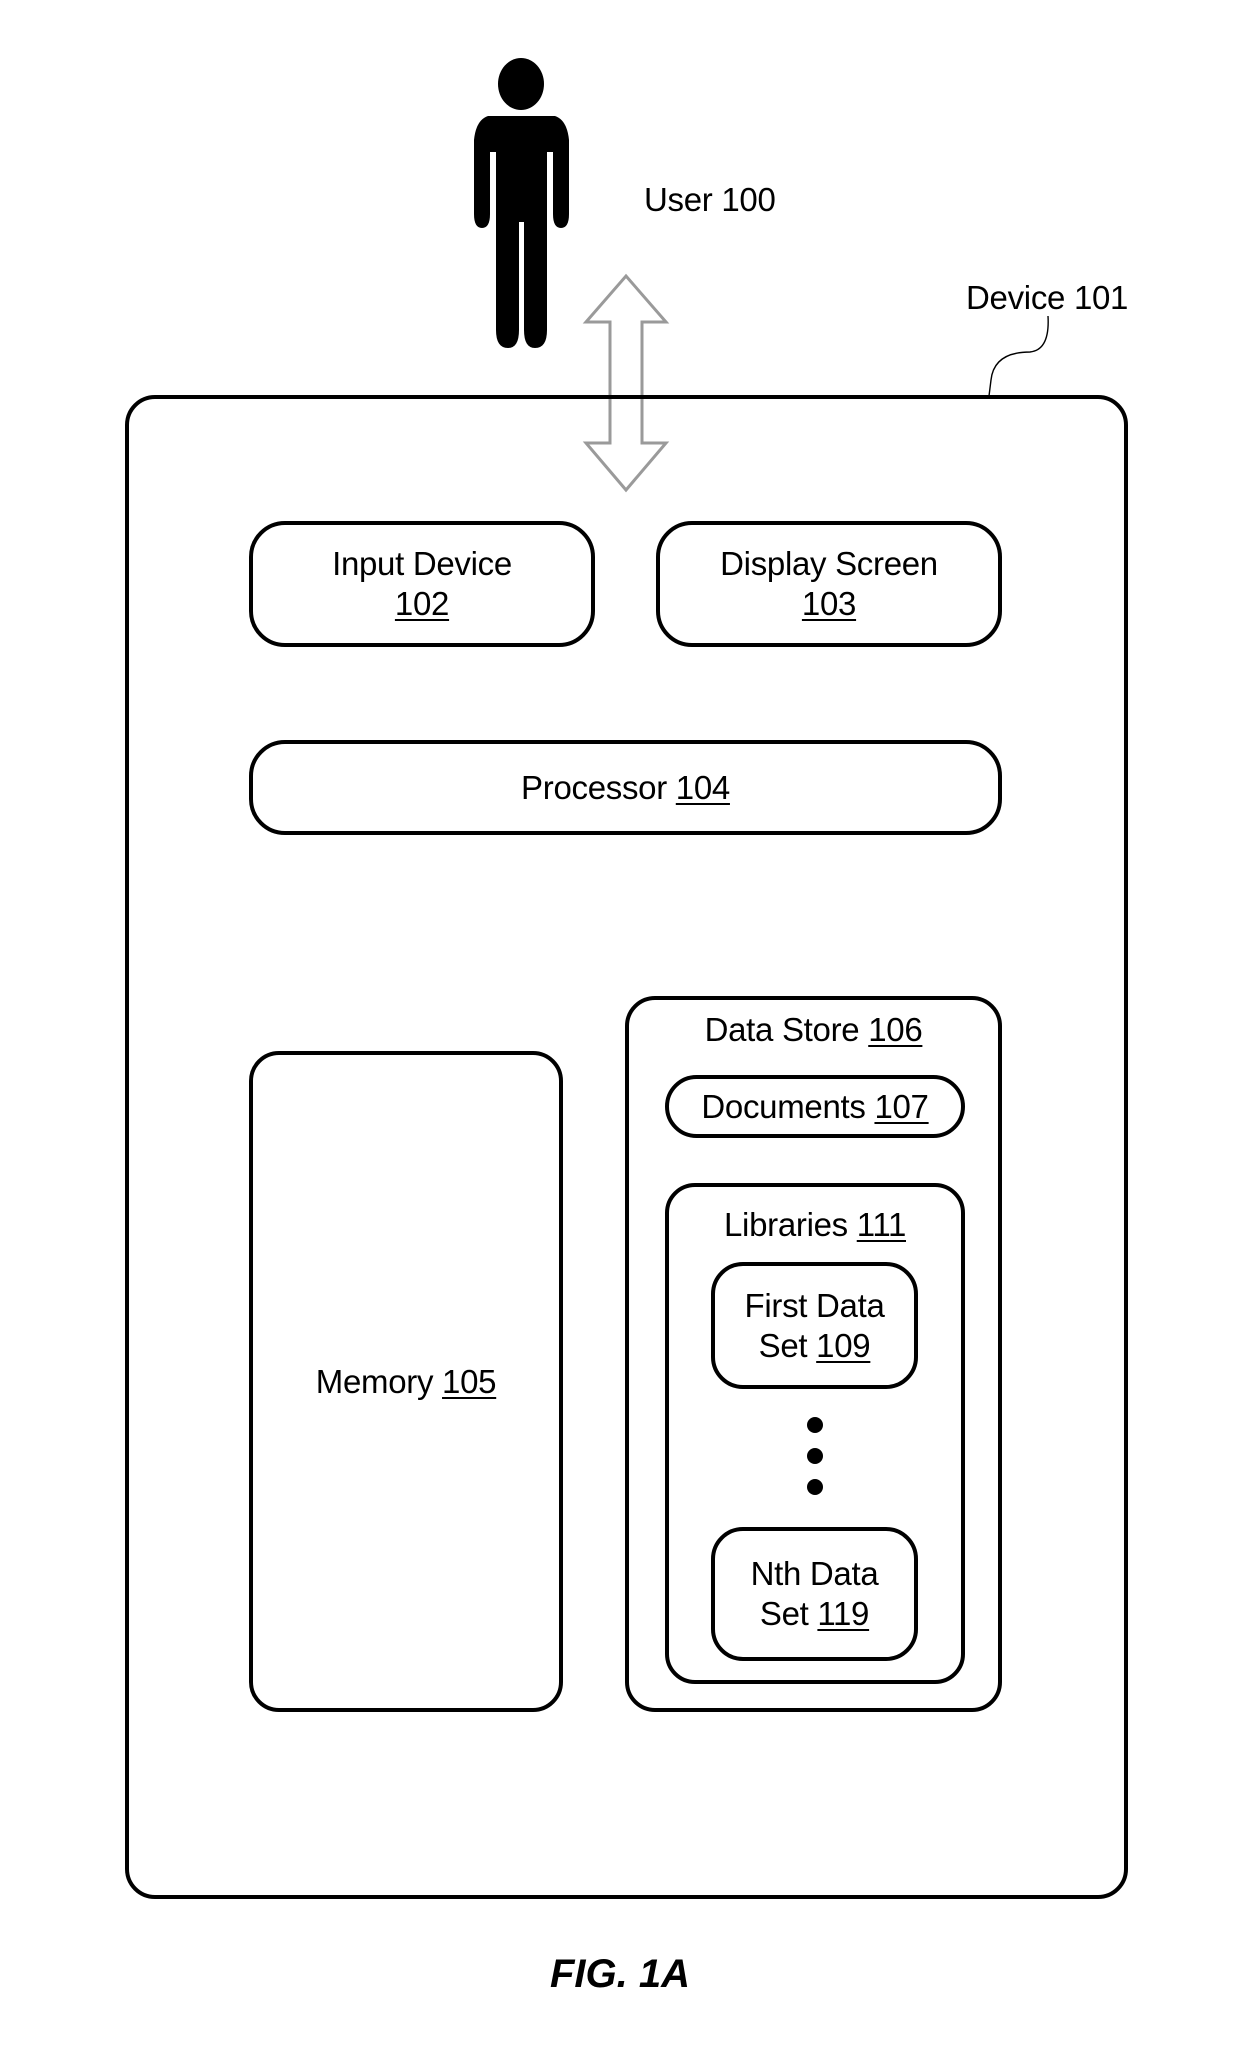  What do you see at coordinates (843, 1613) in the screenshot?
I see `nth-data-set-ref: 119` at bounding box center [843, 1613].